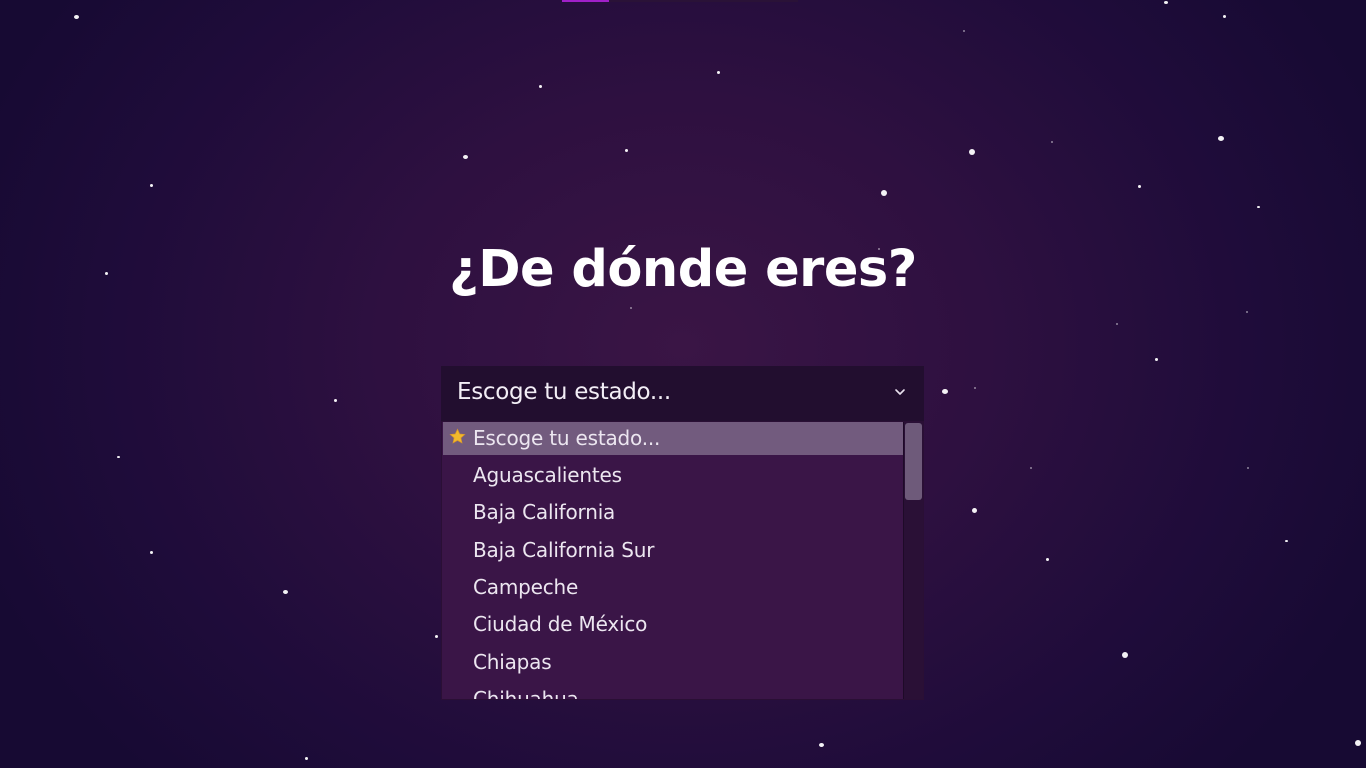 Image resolution: width=1366 pixels, height=768 pixels. Describe the element at coordinates (913, 560) in the screenshot. I see `dropdown-scrollbar` at that location.